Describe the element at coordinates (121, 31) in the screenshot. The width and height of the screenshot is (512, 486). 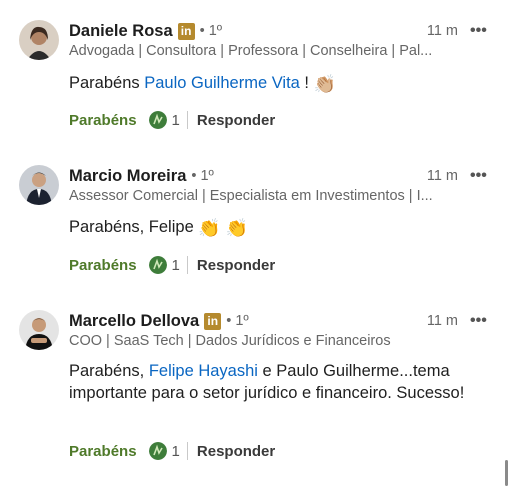
I see `author-name: Daniele Rosa` at that location.